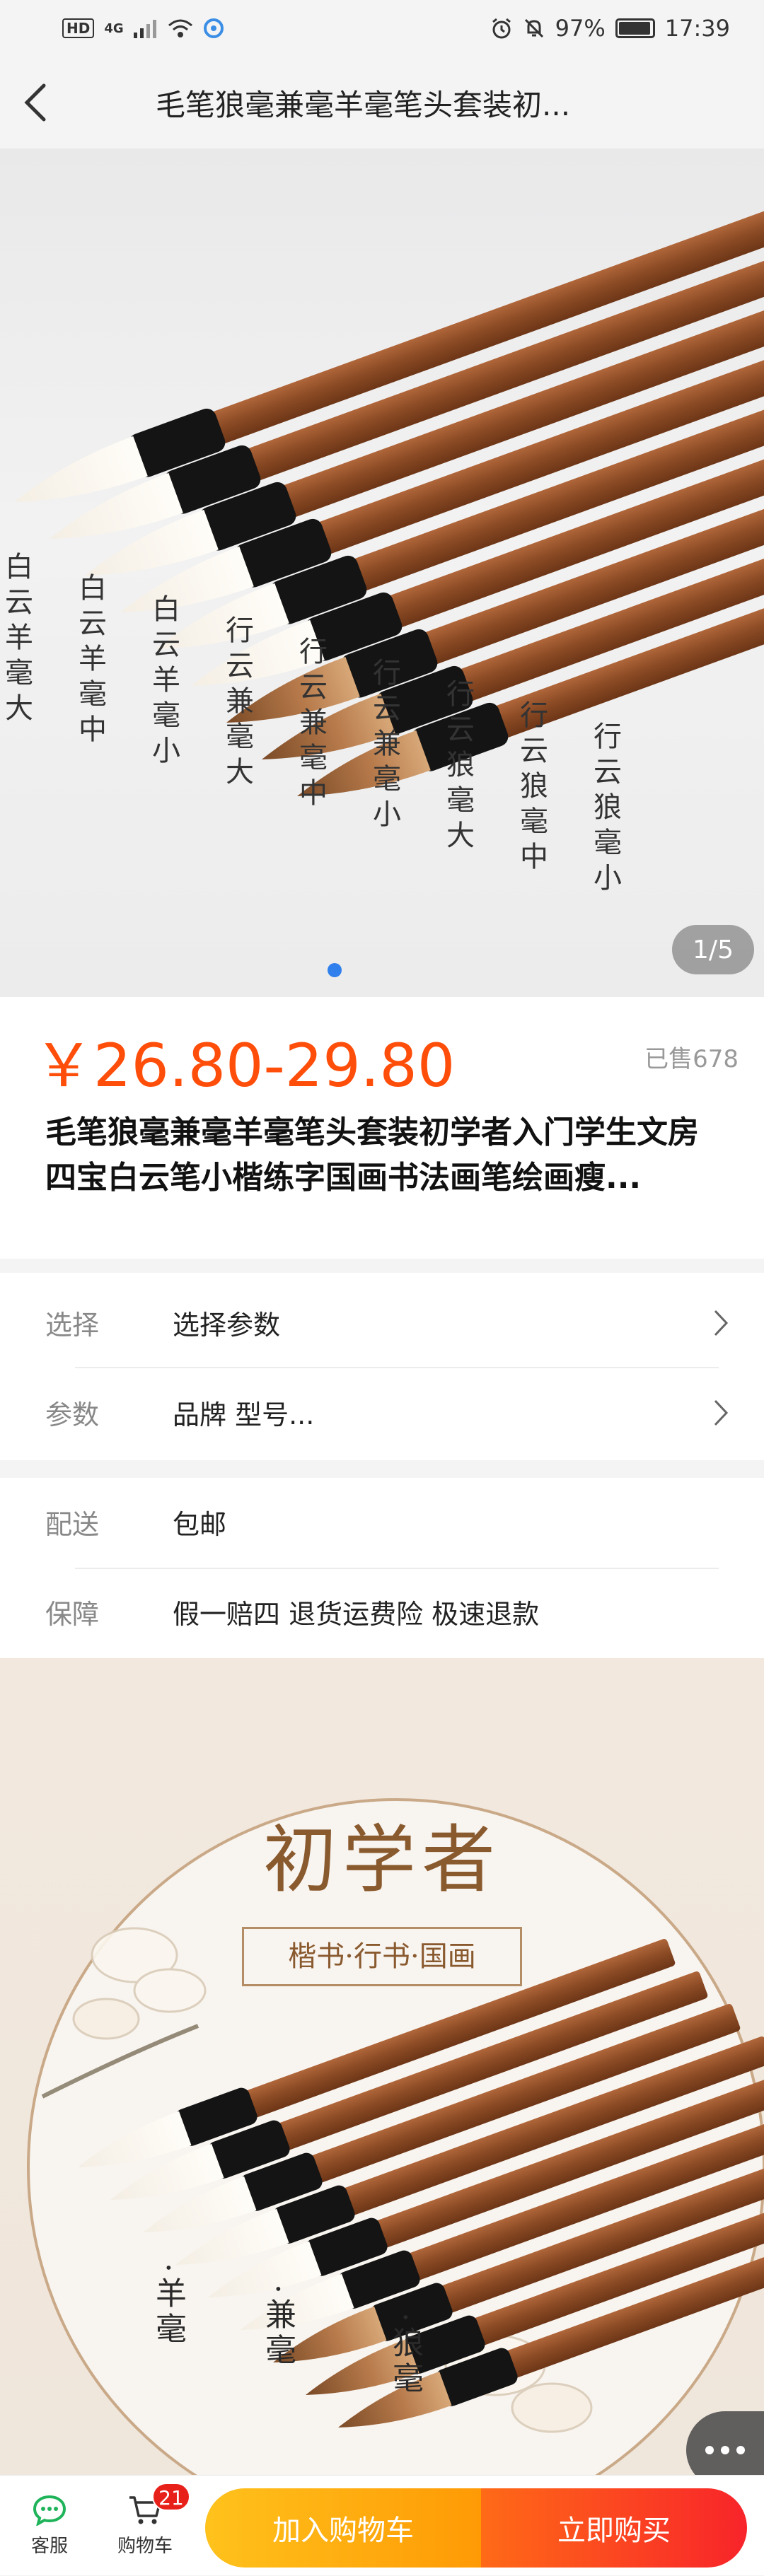  Describe the element at coordinates (213, 28) in the screenshot. I see `app-status-icon` at that location.